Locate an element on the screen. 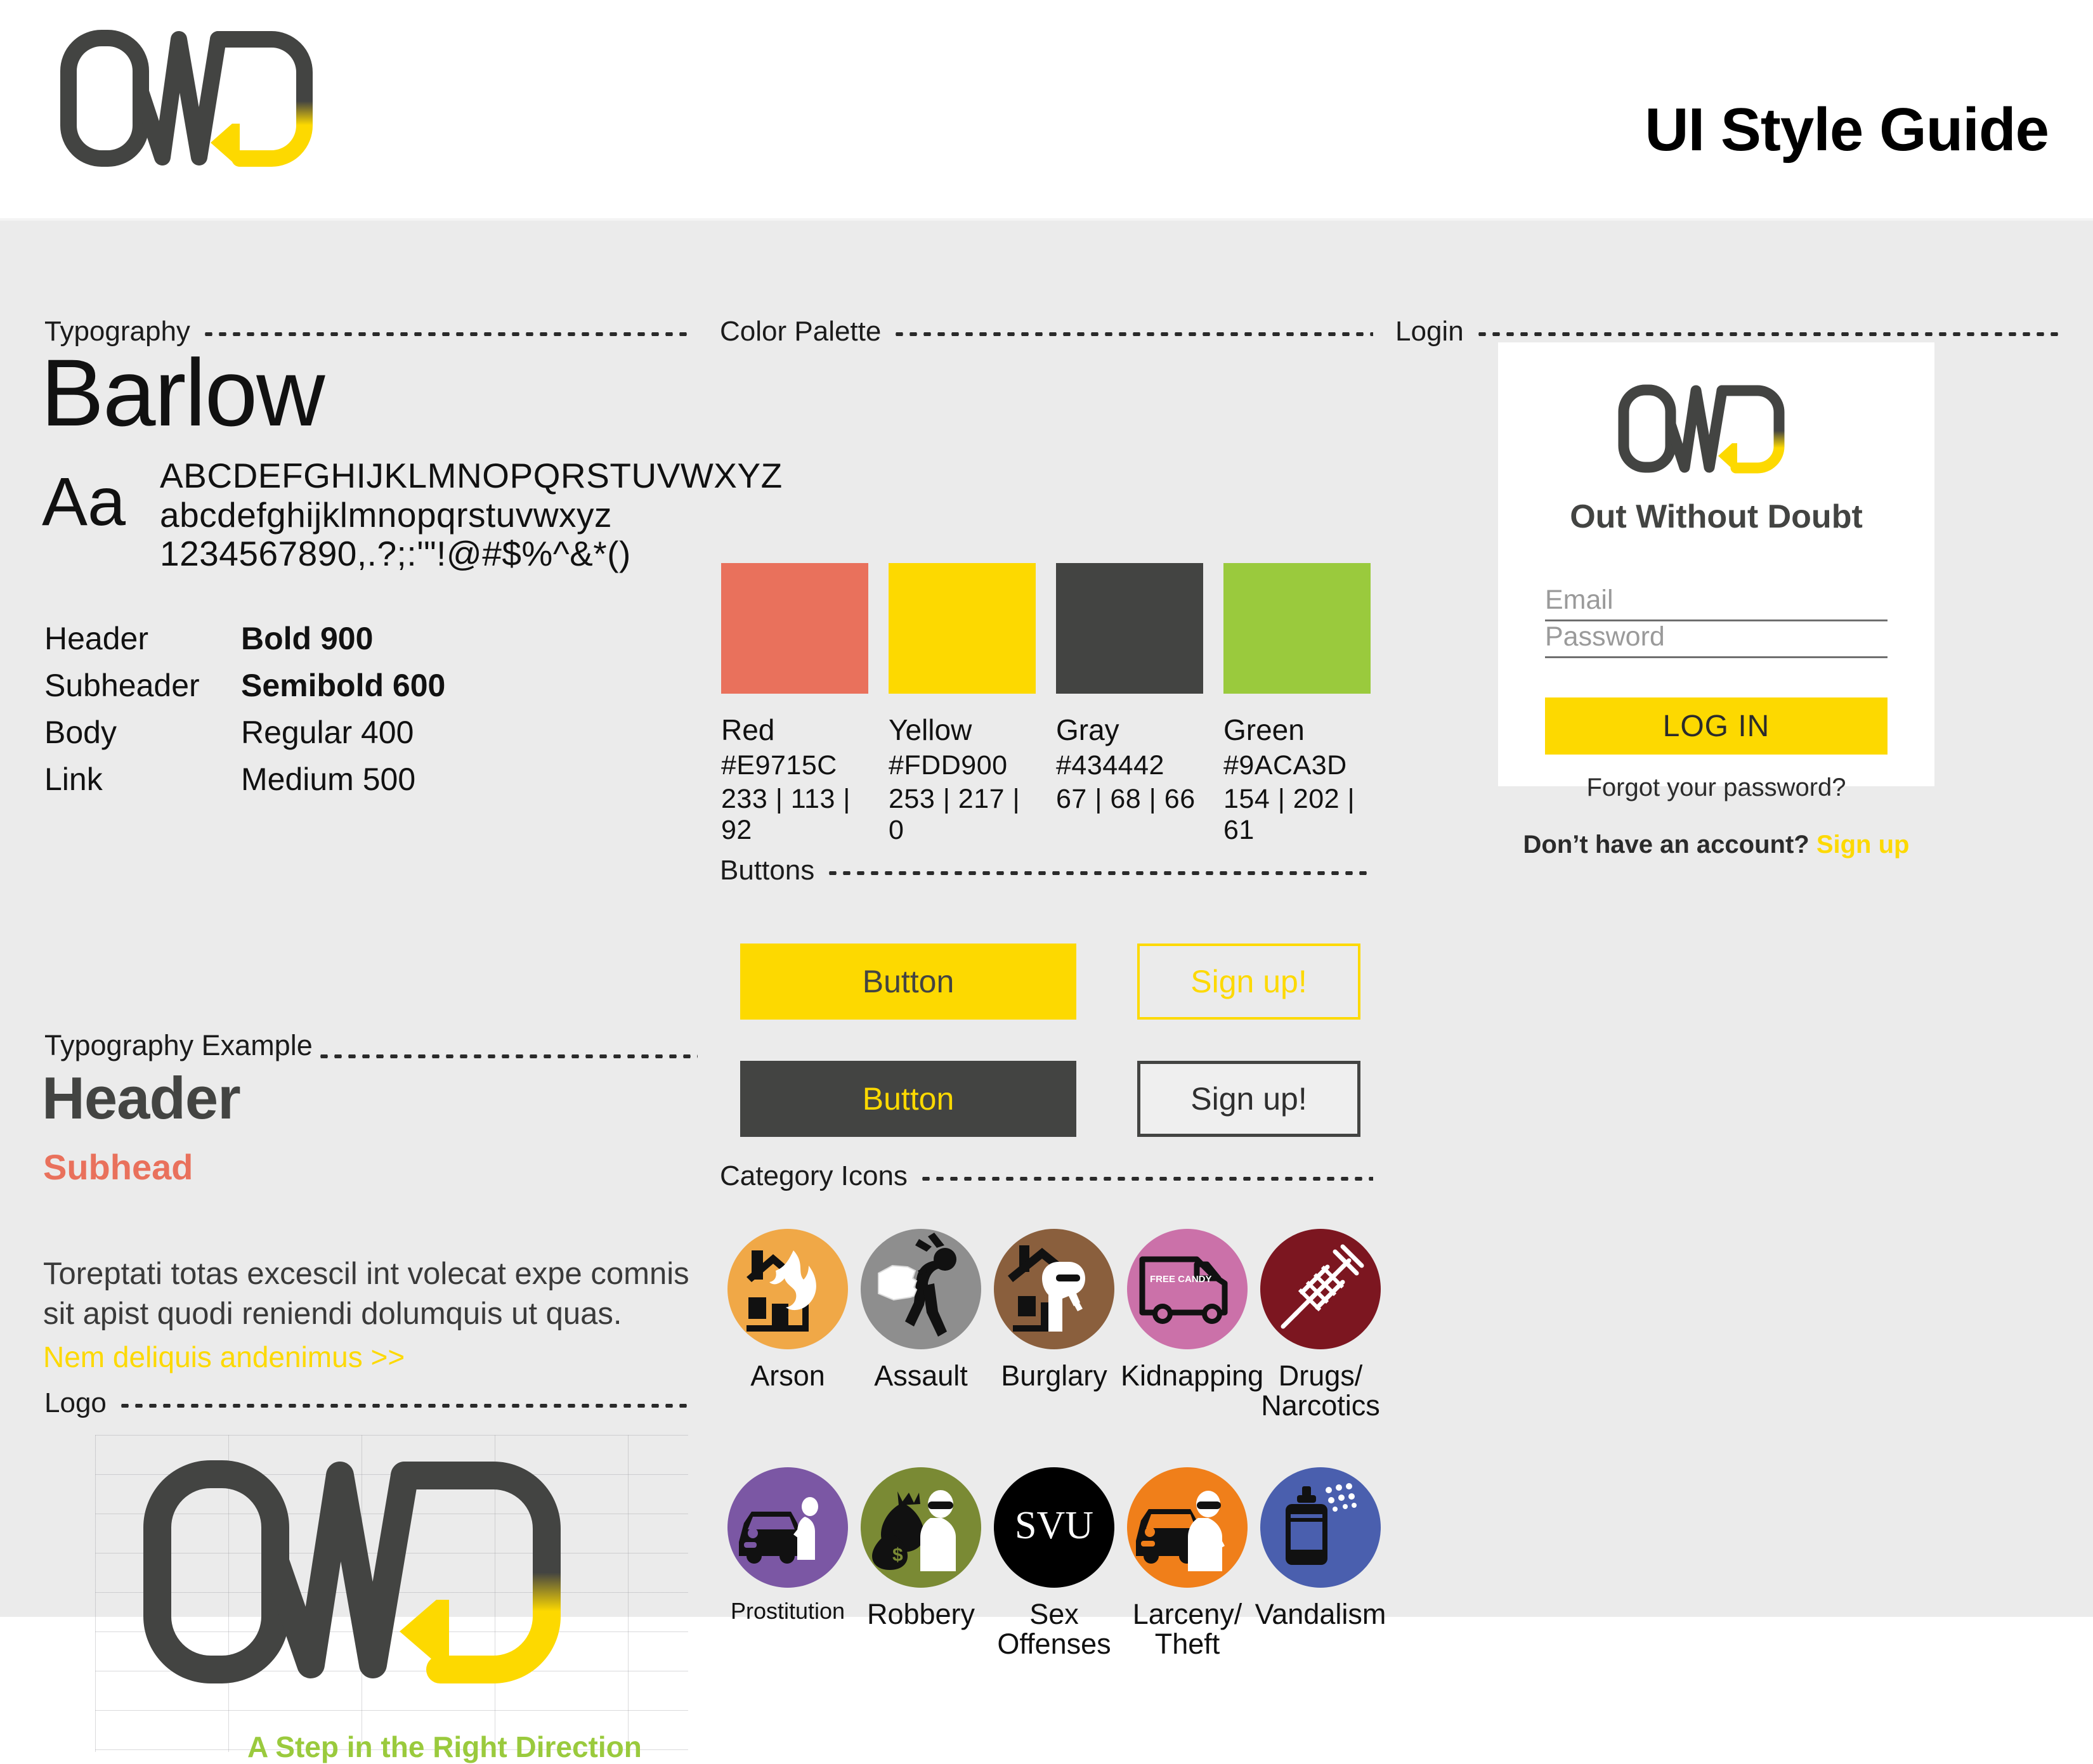 This screenshot has height=1764, width=2093. signup-prompt: Don’t have an account? Sign up is located at coordinates (1716, 845).